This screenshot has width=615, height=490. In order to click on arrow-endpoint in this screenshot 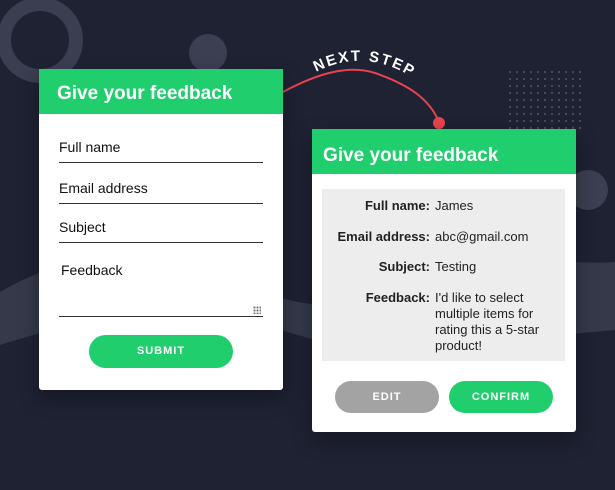, I will do `click(439, 123)`.